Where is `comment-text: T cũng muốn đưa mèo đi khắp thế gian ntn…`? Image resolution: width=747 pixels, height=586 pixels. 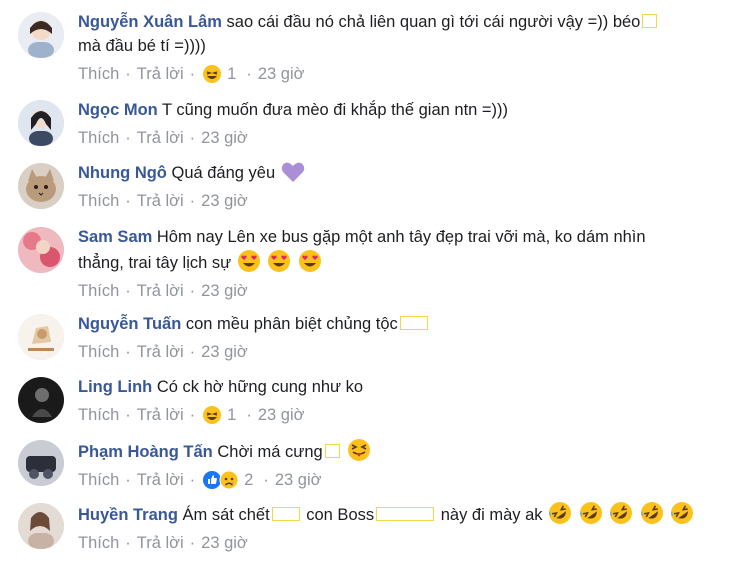
comment-text: T cũng muốn đưa mèo đi khắp thế gian ntn… is located at coordinates (335, 110).